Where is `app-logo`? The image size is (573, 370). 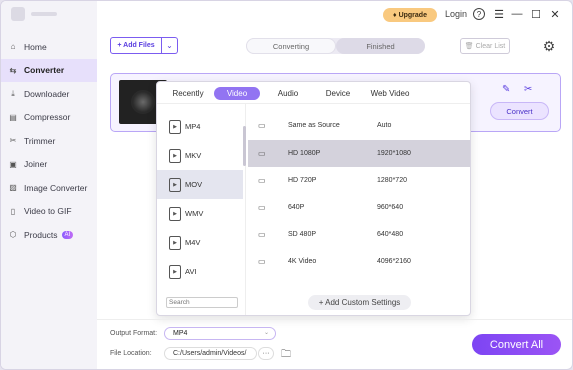 app-logo is located at coordinates (18, 14).